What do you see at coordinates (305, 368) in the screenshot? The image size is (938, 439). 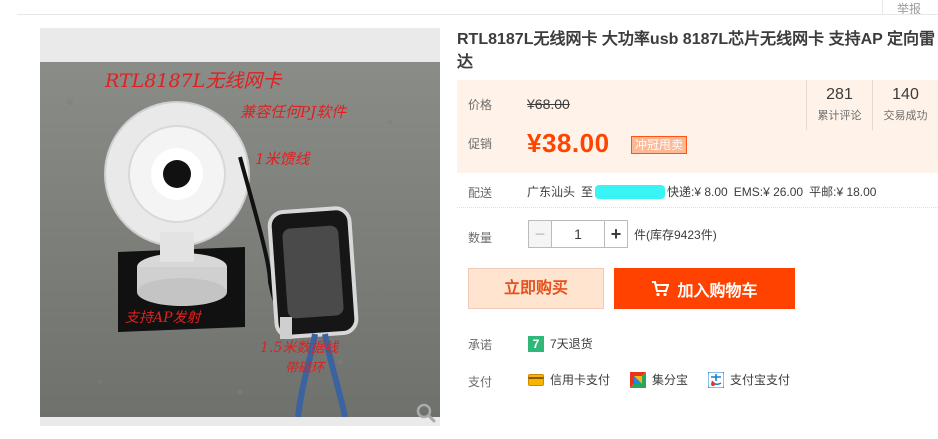 I see `photo-text-usb2: 带磁环` at bounding box center [305, 368].